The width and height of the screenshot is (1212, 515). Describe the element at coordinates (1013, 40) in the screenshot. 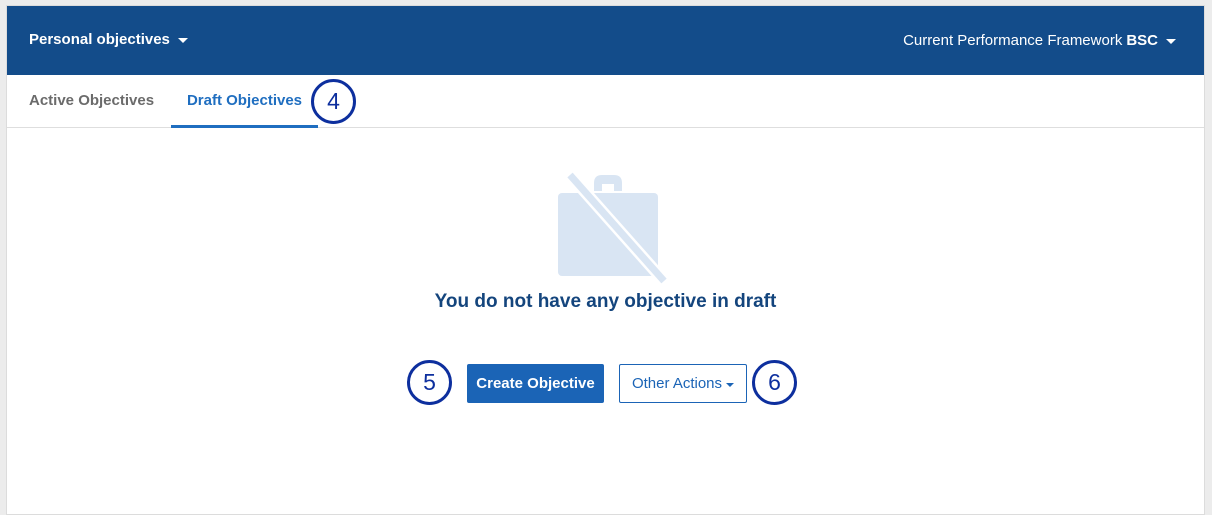

I see `framework-label: Current Performance Framework` at that location.